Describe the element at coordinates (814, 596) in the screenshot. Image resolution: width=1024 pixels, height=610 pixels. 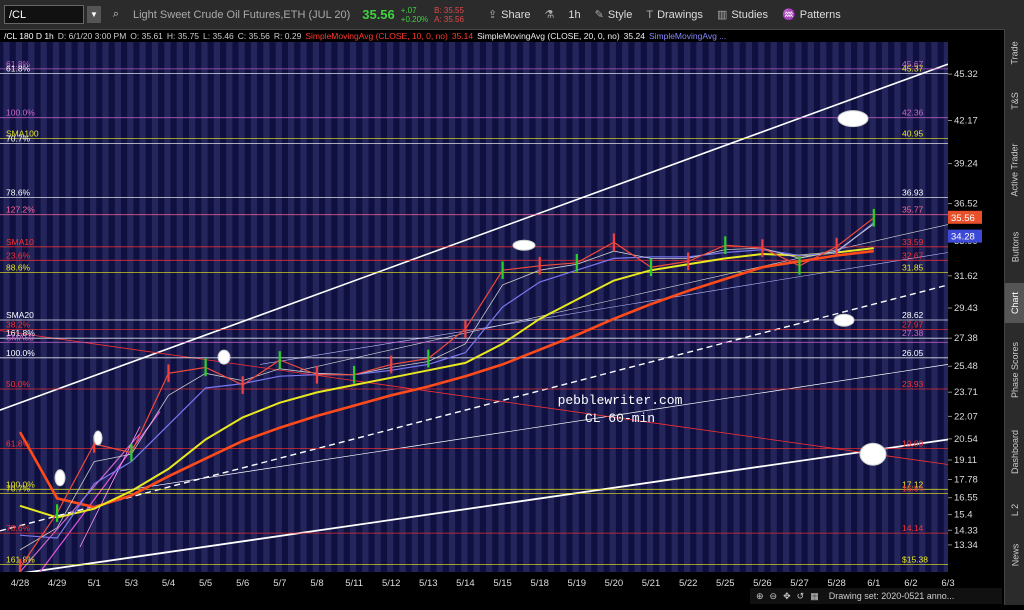
I see `layout-icon: ▦` at that location.